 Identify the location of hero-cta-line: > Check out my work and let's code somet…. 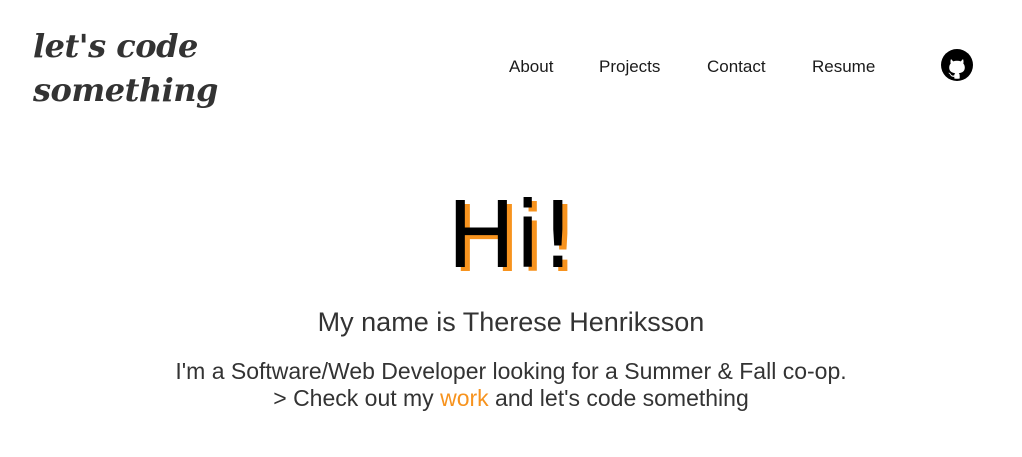
(511, 398).